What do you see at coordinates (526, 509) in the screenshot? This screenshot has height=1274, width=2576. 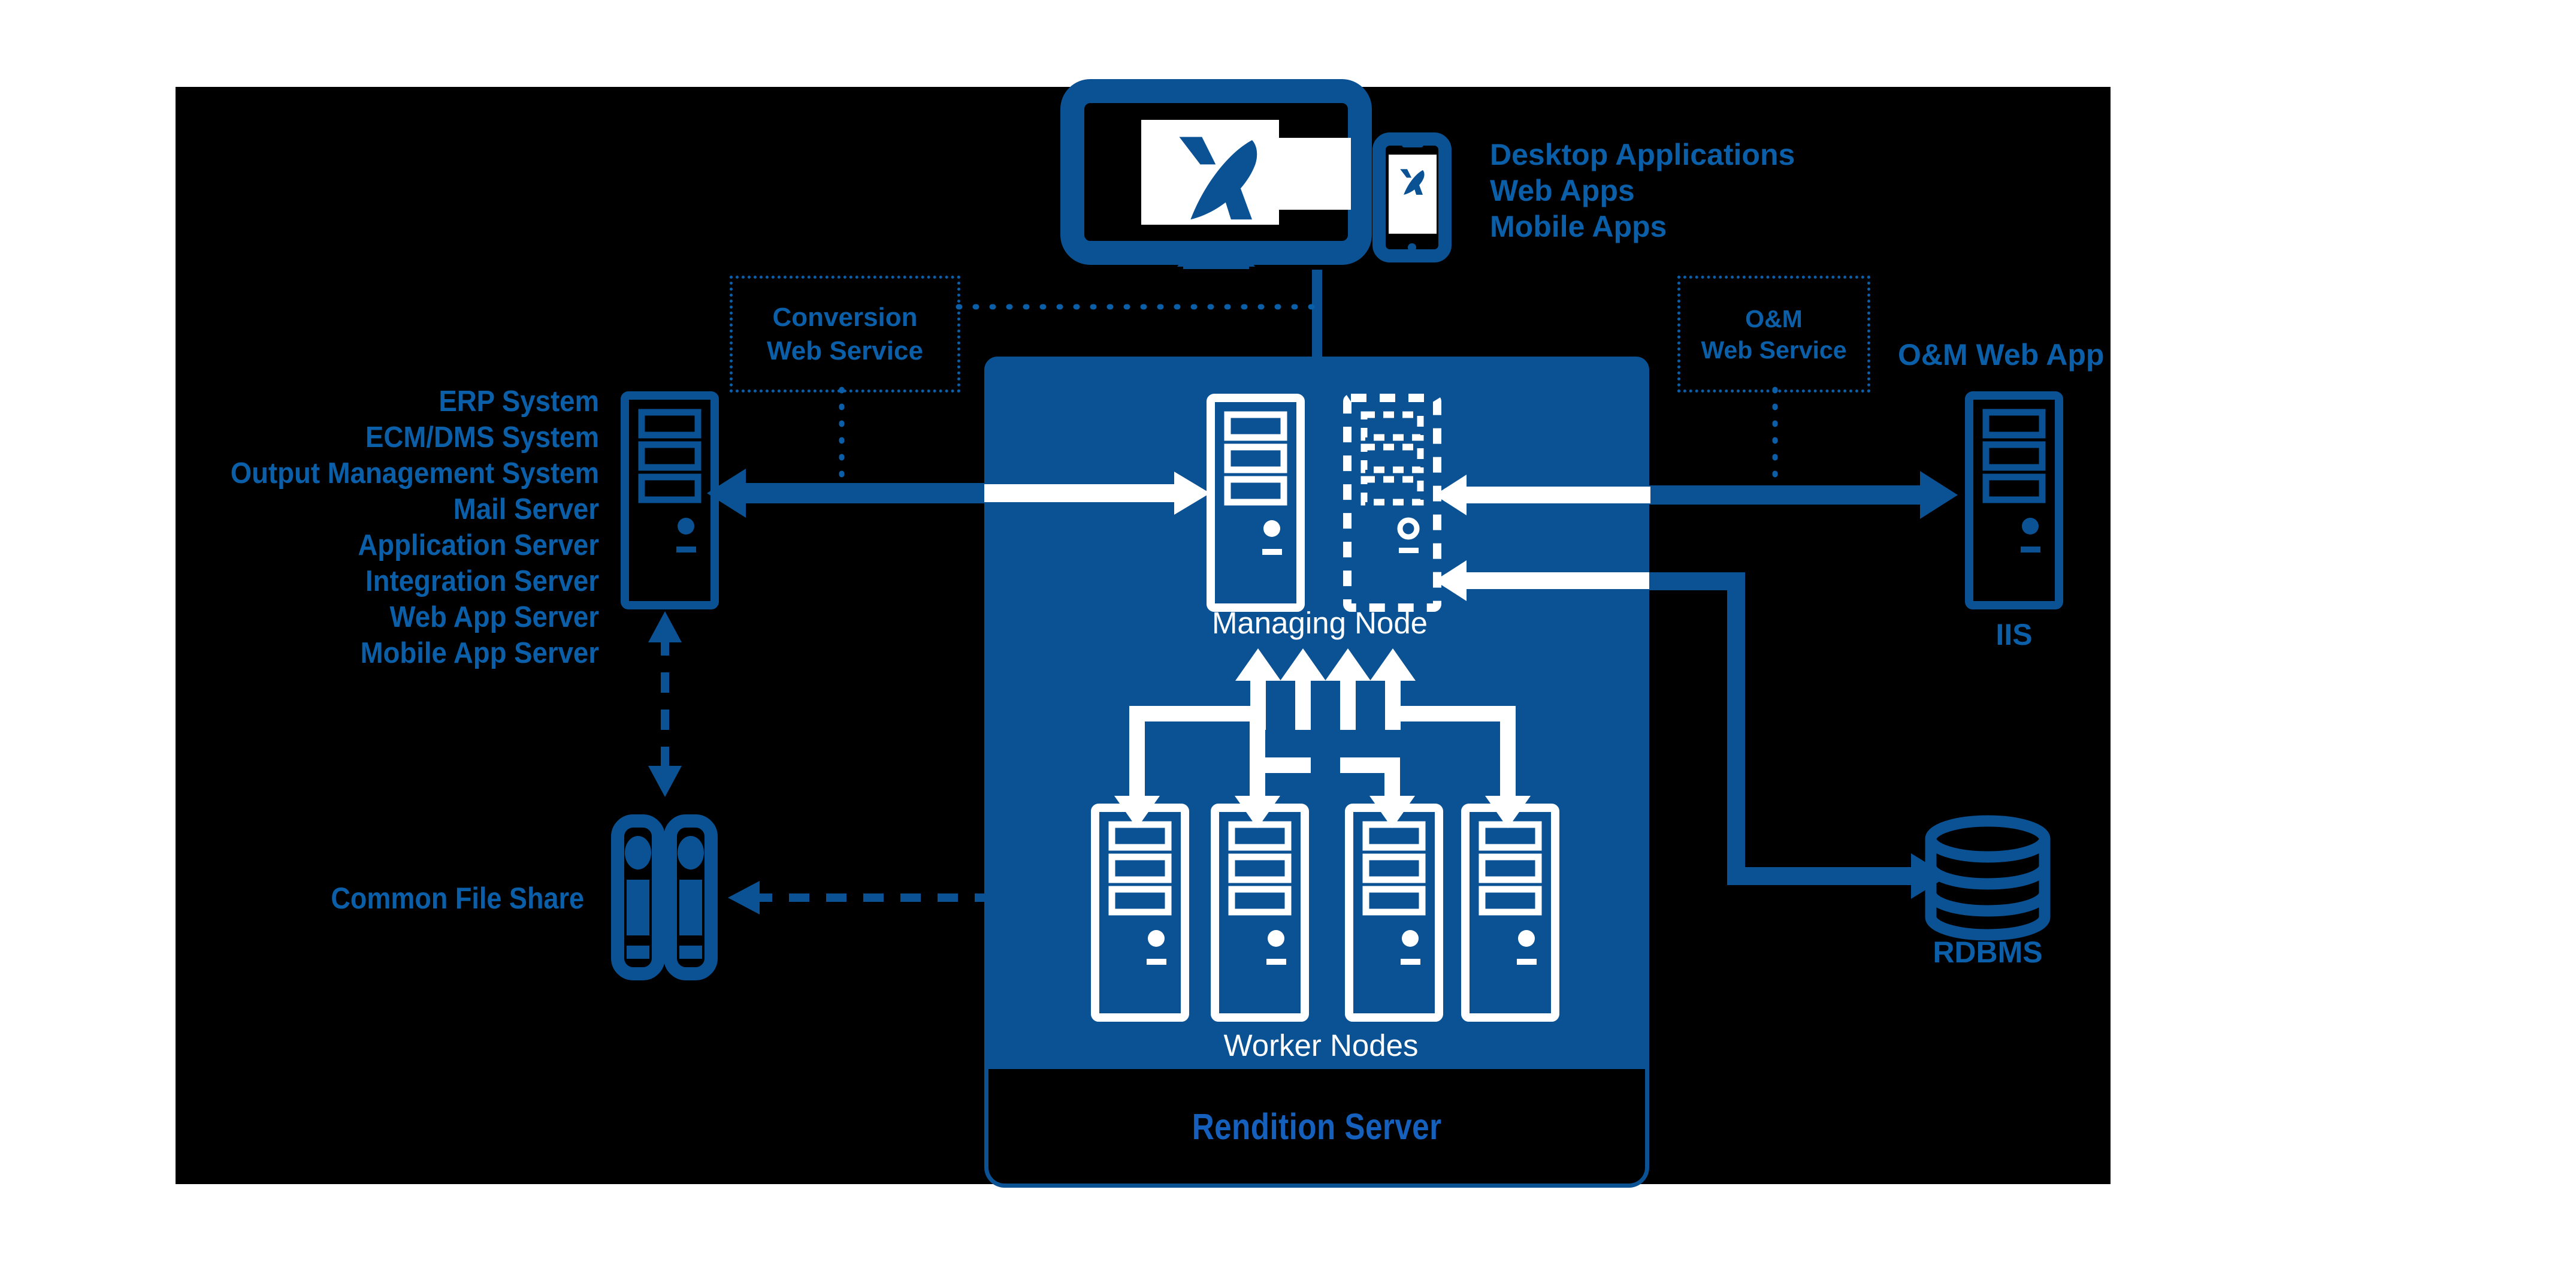 I see `left-label-mail: Mail Server` at bounding box center [526, 509].